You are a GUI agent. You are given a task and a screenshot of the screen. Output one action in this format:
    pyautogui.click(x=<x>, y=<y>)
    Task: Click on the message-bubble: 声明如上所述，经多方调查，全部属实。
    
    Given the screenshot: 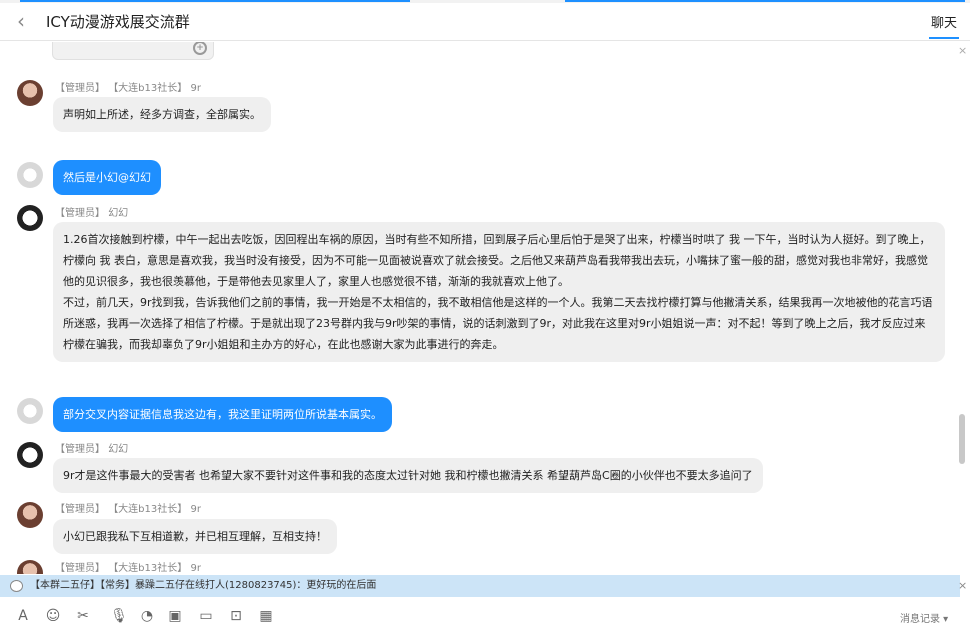 What is the action you would take?
    pyautogui.click(x=162, y=114)
    